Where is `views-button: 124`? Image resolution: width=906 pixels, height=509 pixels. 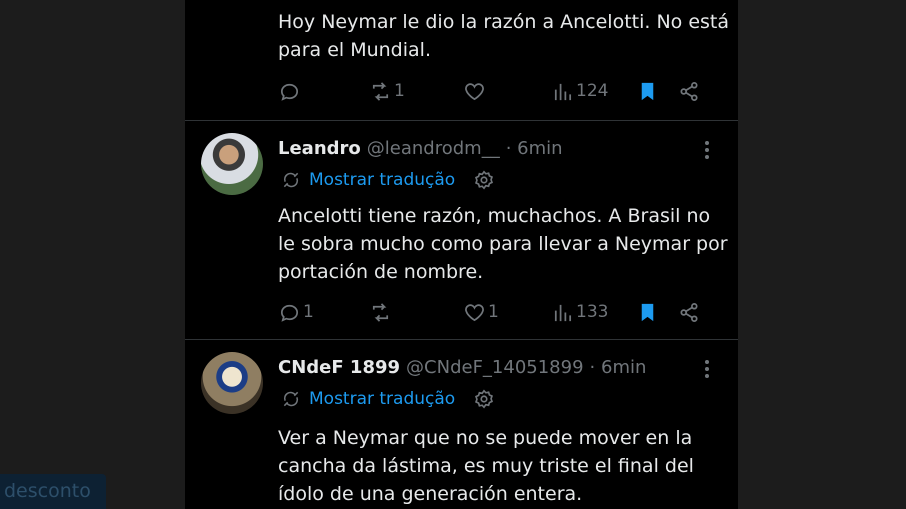 views-button: 124 is located at coordinates (579, 91).